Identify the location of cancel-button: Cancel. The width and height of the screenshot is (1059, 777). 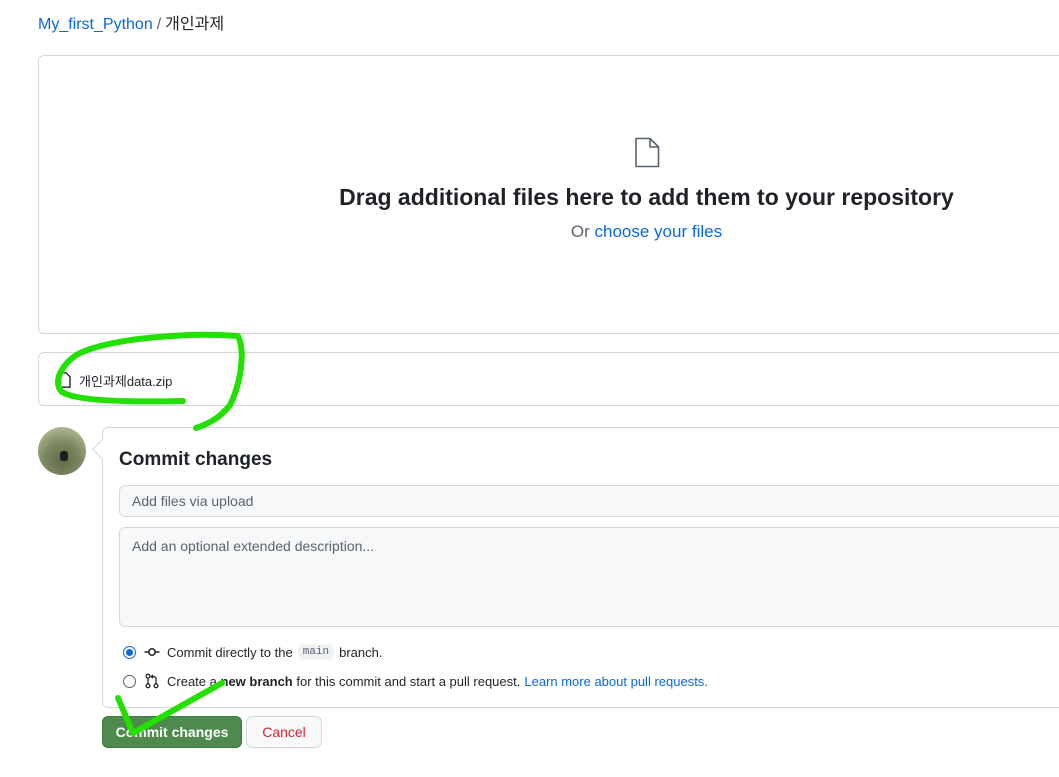
(284, 732).